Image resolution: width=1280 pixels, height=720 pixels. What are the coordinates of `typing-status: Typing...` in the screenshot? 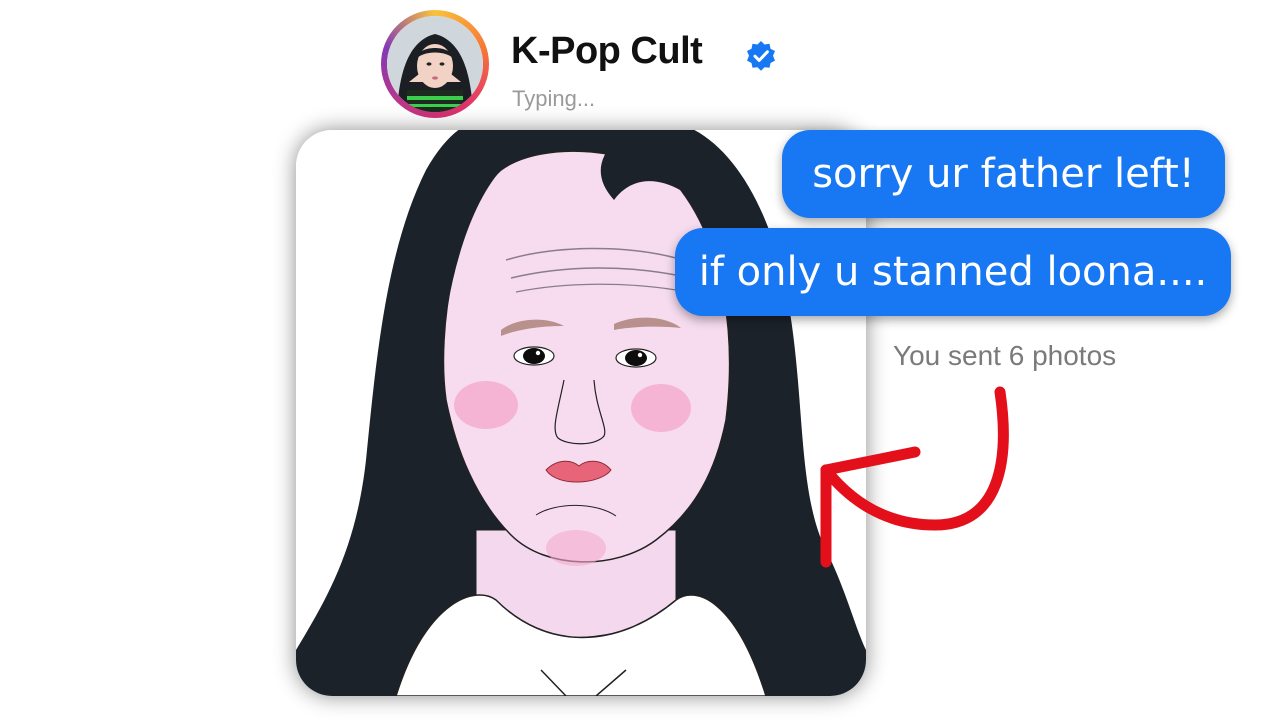 It's located at (554, 98).